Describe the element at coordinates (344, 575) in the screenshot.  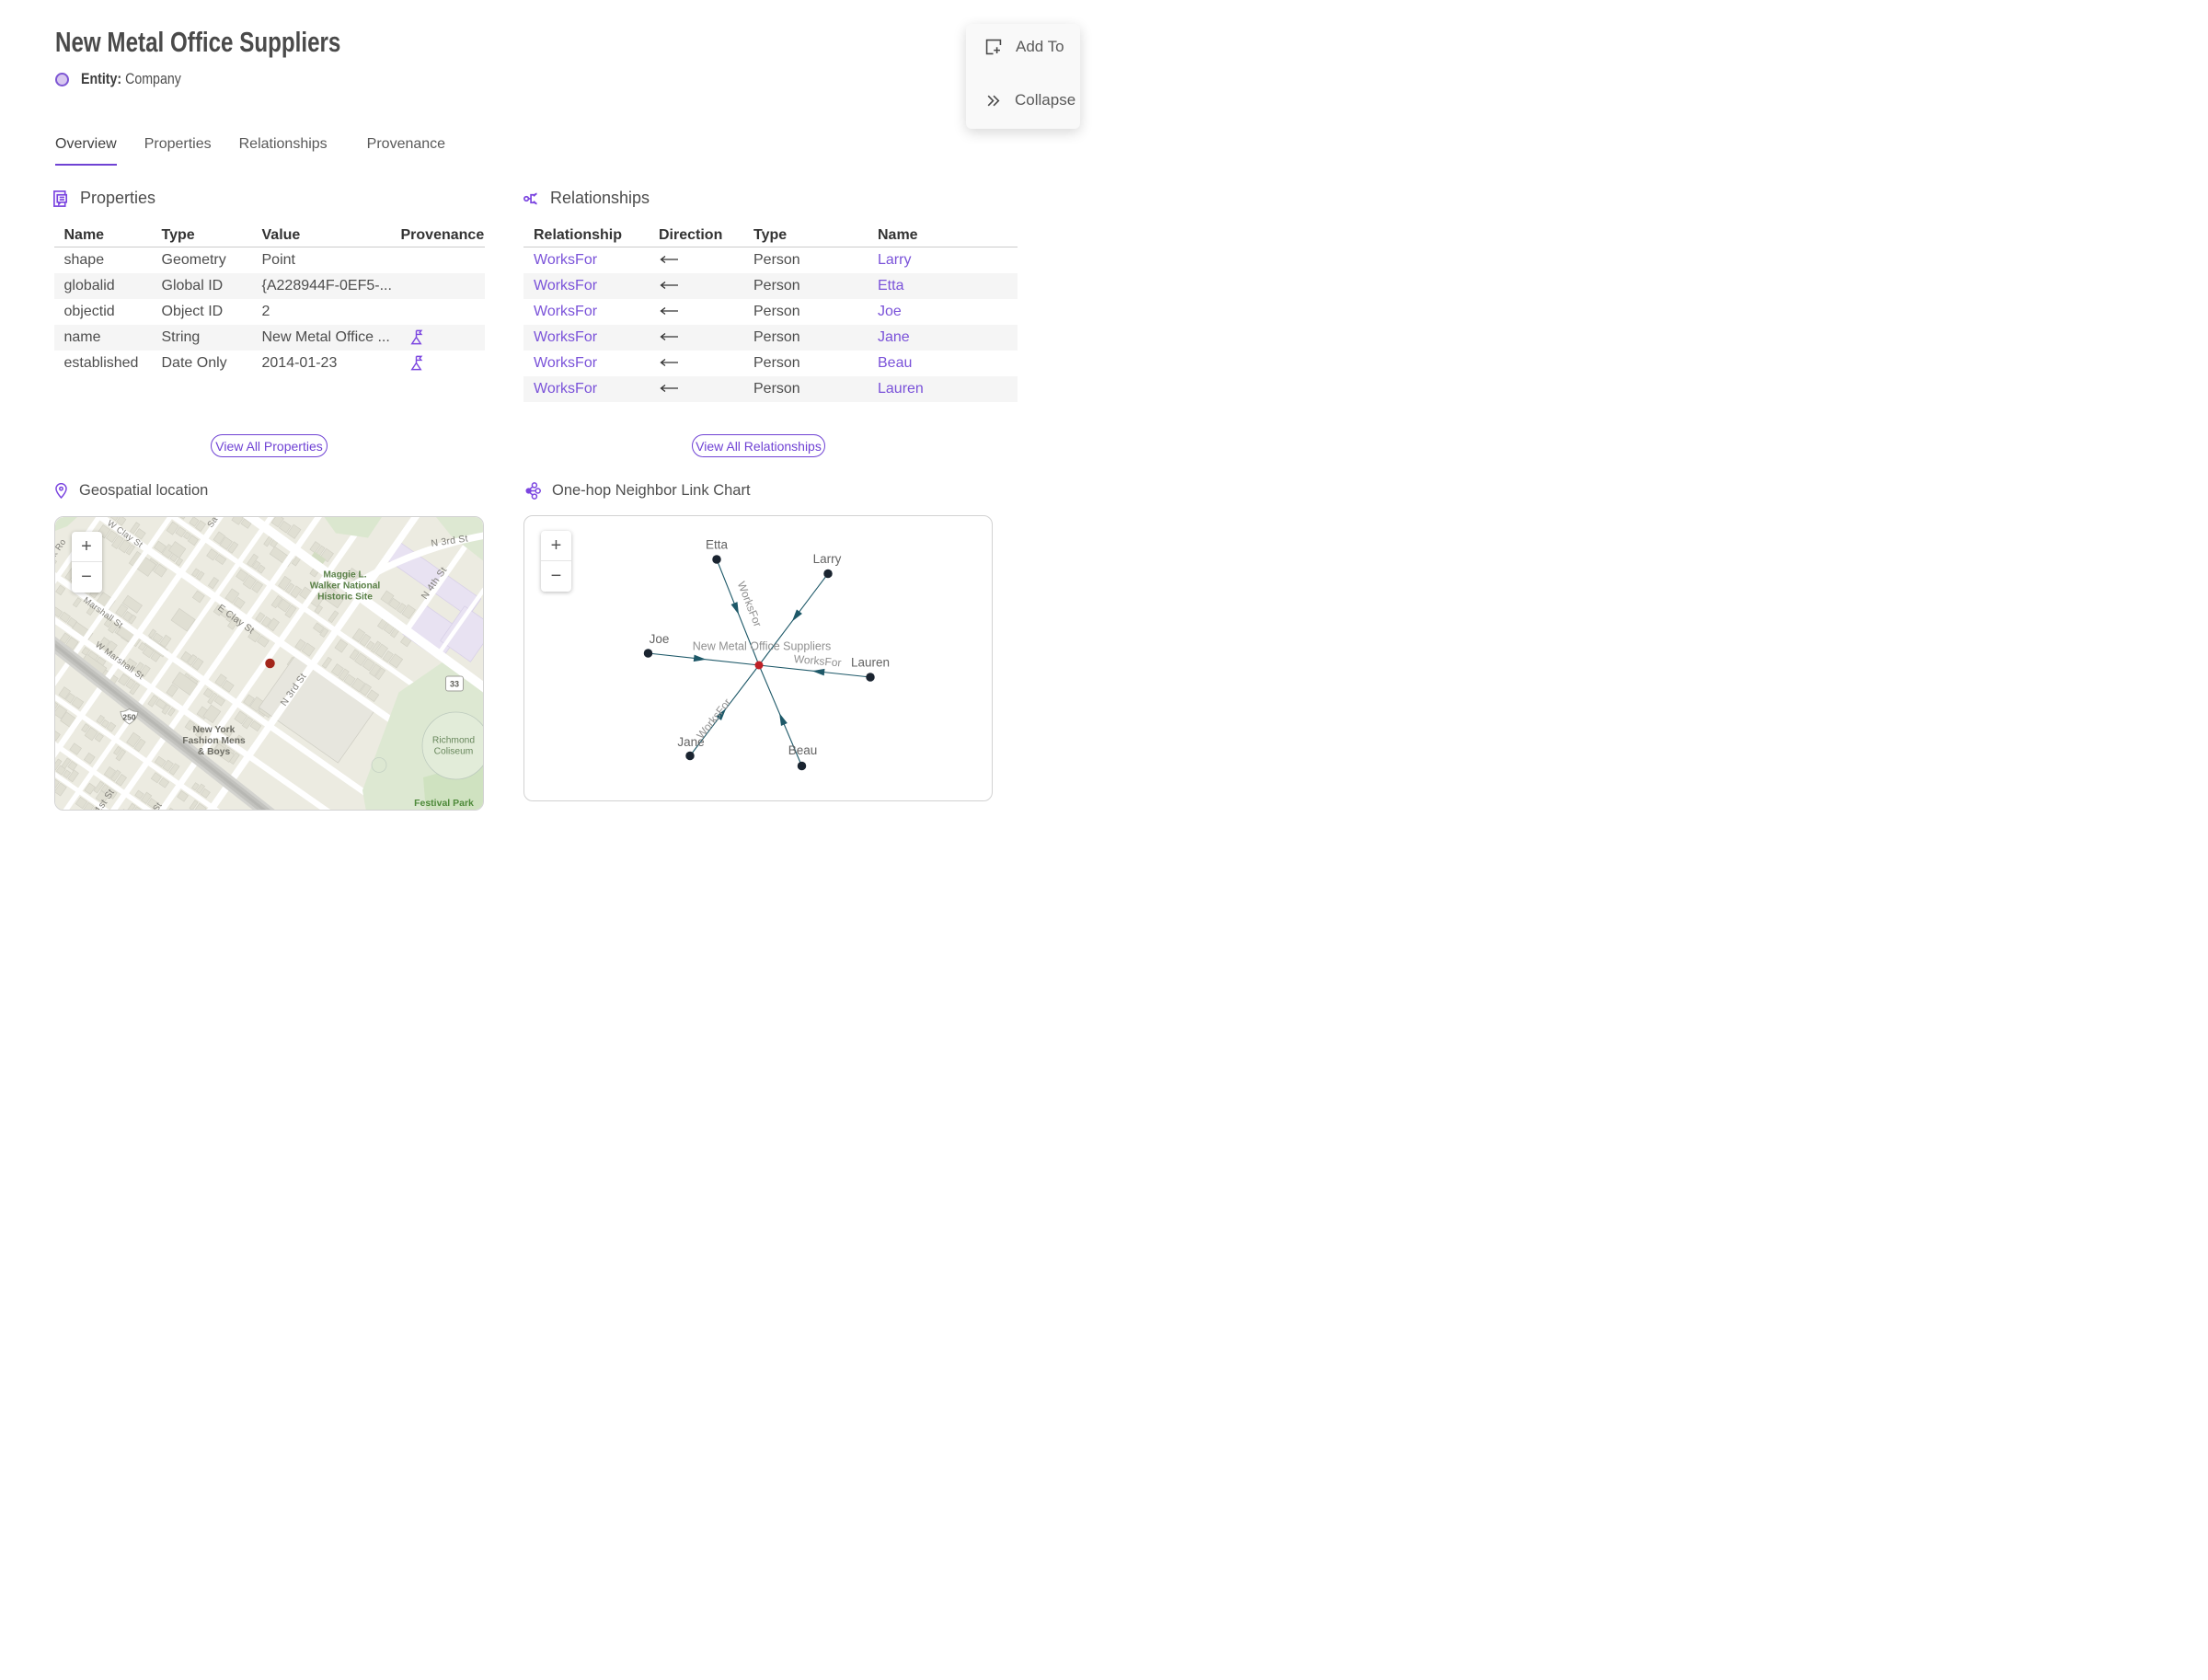
I see `svg-text: Maggie L.` at that location.